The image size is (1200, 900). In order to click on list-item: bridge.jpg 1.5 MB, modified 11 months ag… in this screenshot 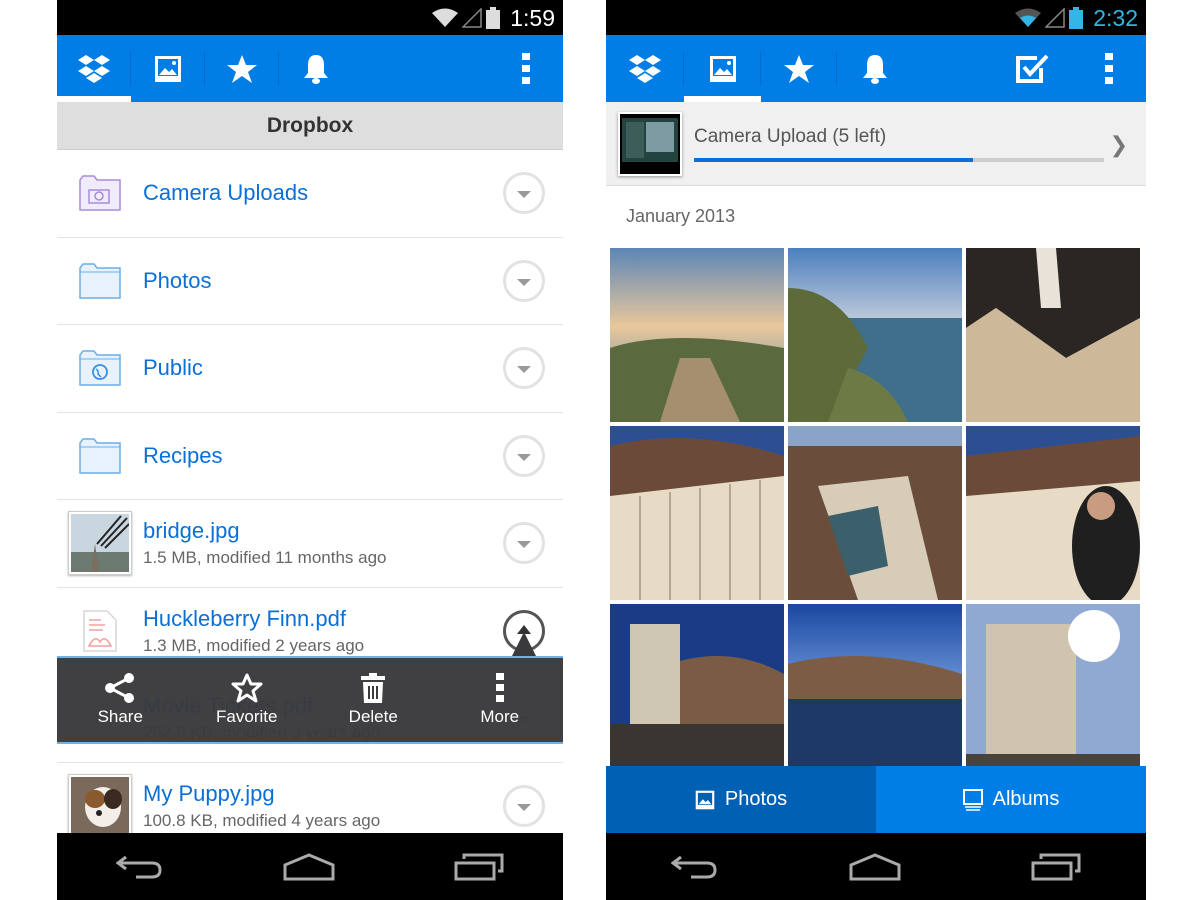, I will do `click(310, 544)`.